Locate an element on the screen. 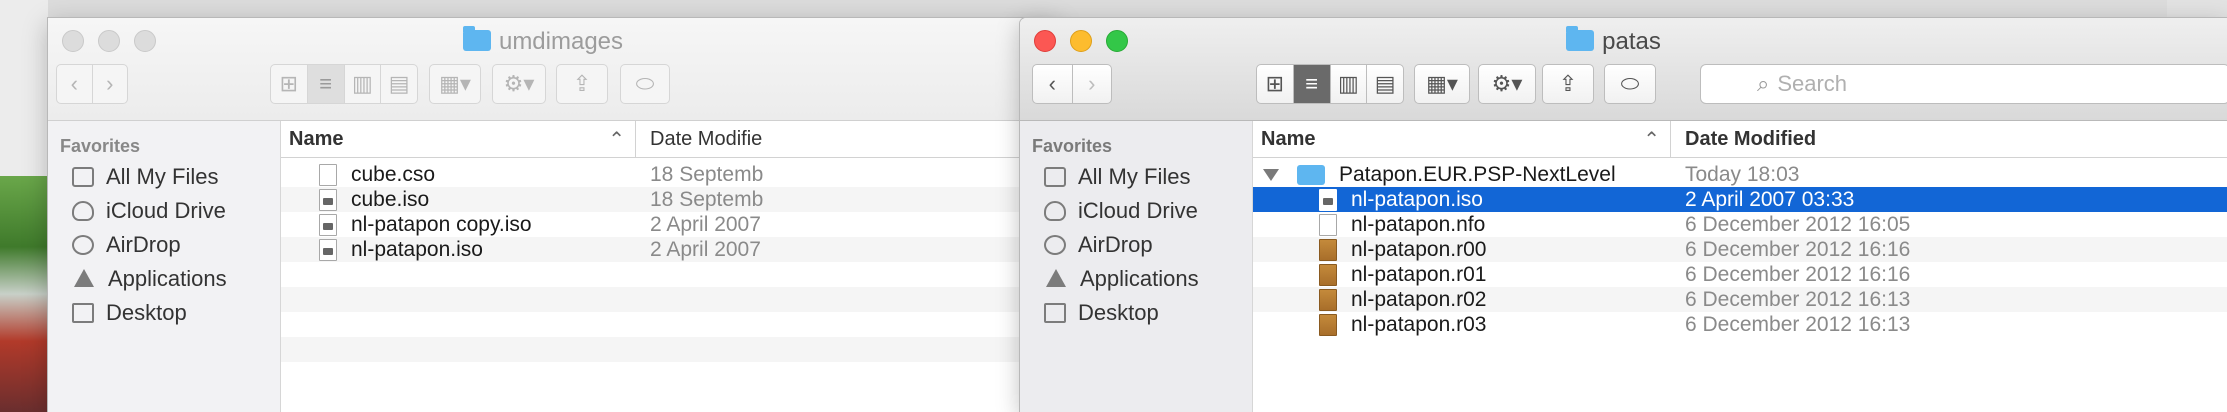 Image resolution: width=2227 pixels, height=412 pixels. date-column-label: Date Modified is located at coordinates (1751, 138).